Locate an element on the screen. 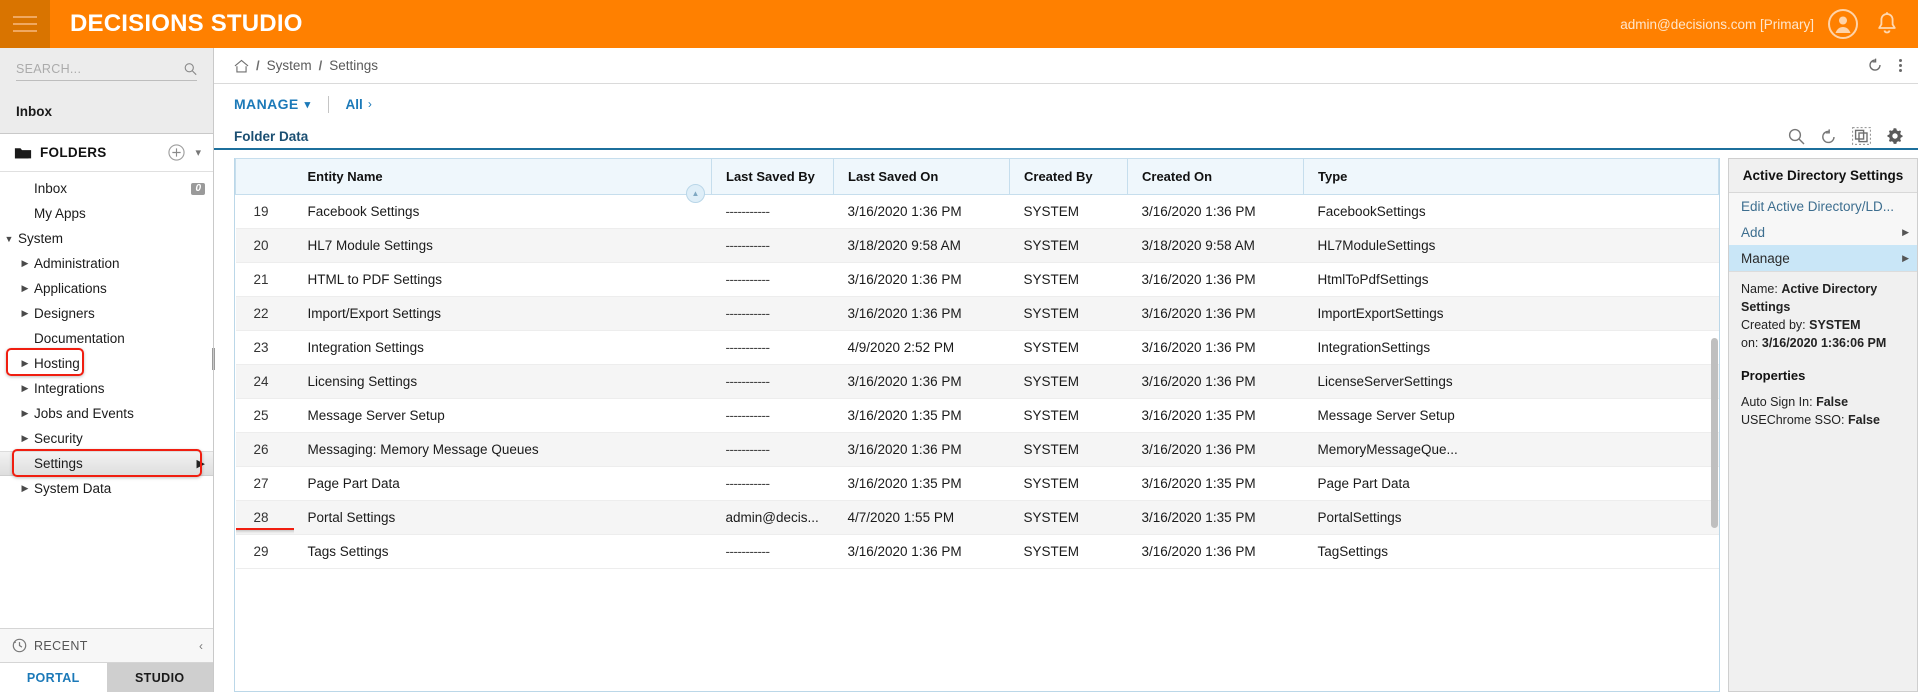 The width and height of the screenshot is (1918, 692). sidebar-item-my-apps: My Apps is located at coordinates (106, 213).